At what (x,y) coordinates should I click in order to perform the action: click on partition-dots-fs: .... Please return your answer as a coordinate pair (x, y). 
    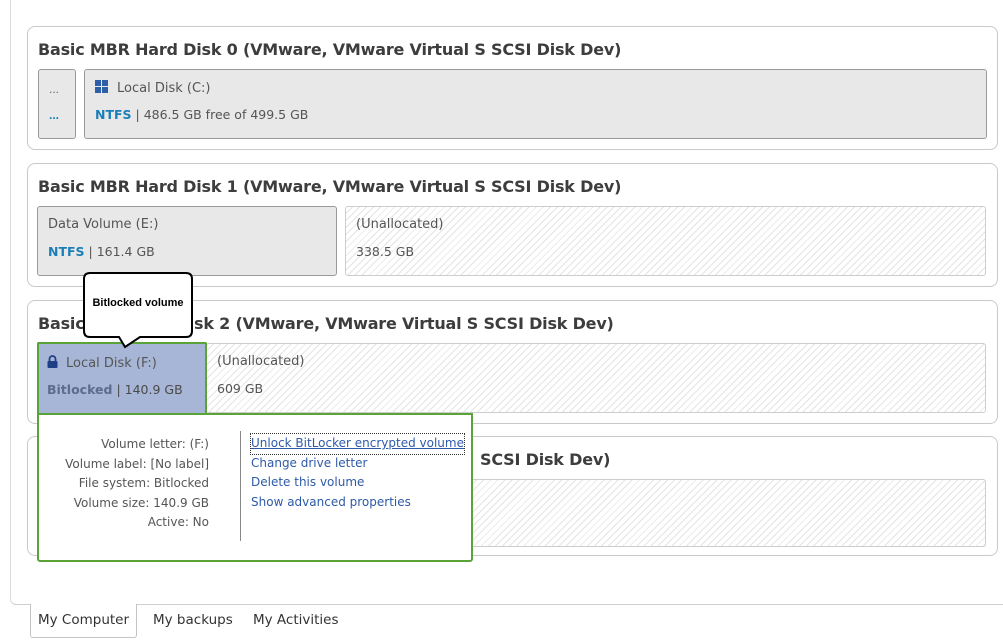
    Looking at the image, I should click on (54, 115).